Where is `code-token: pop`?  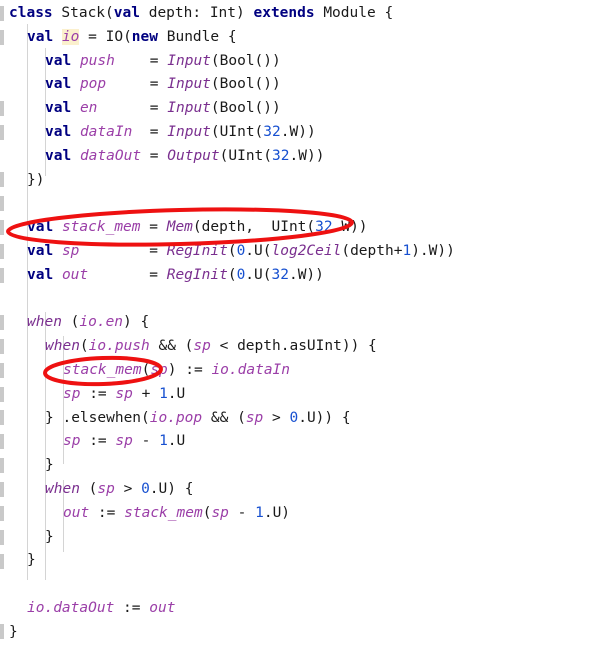
code-token: pop is located at coordinates (93, 84).